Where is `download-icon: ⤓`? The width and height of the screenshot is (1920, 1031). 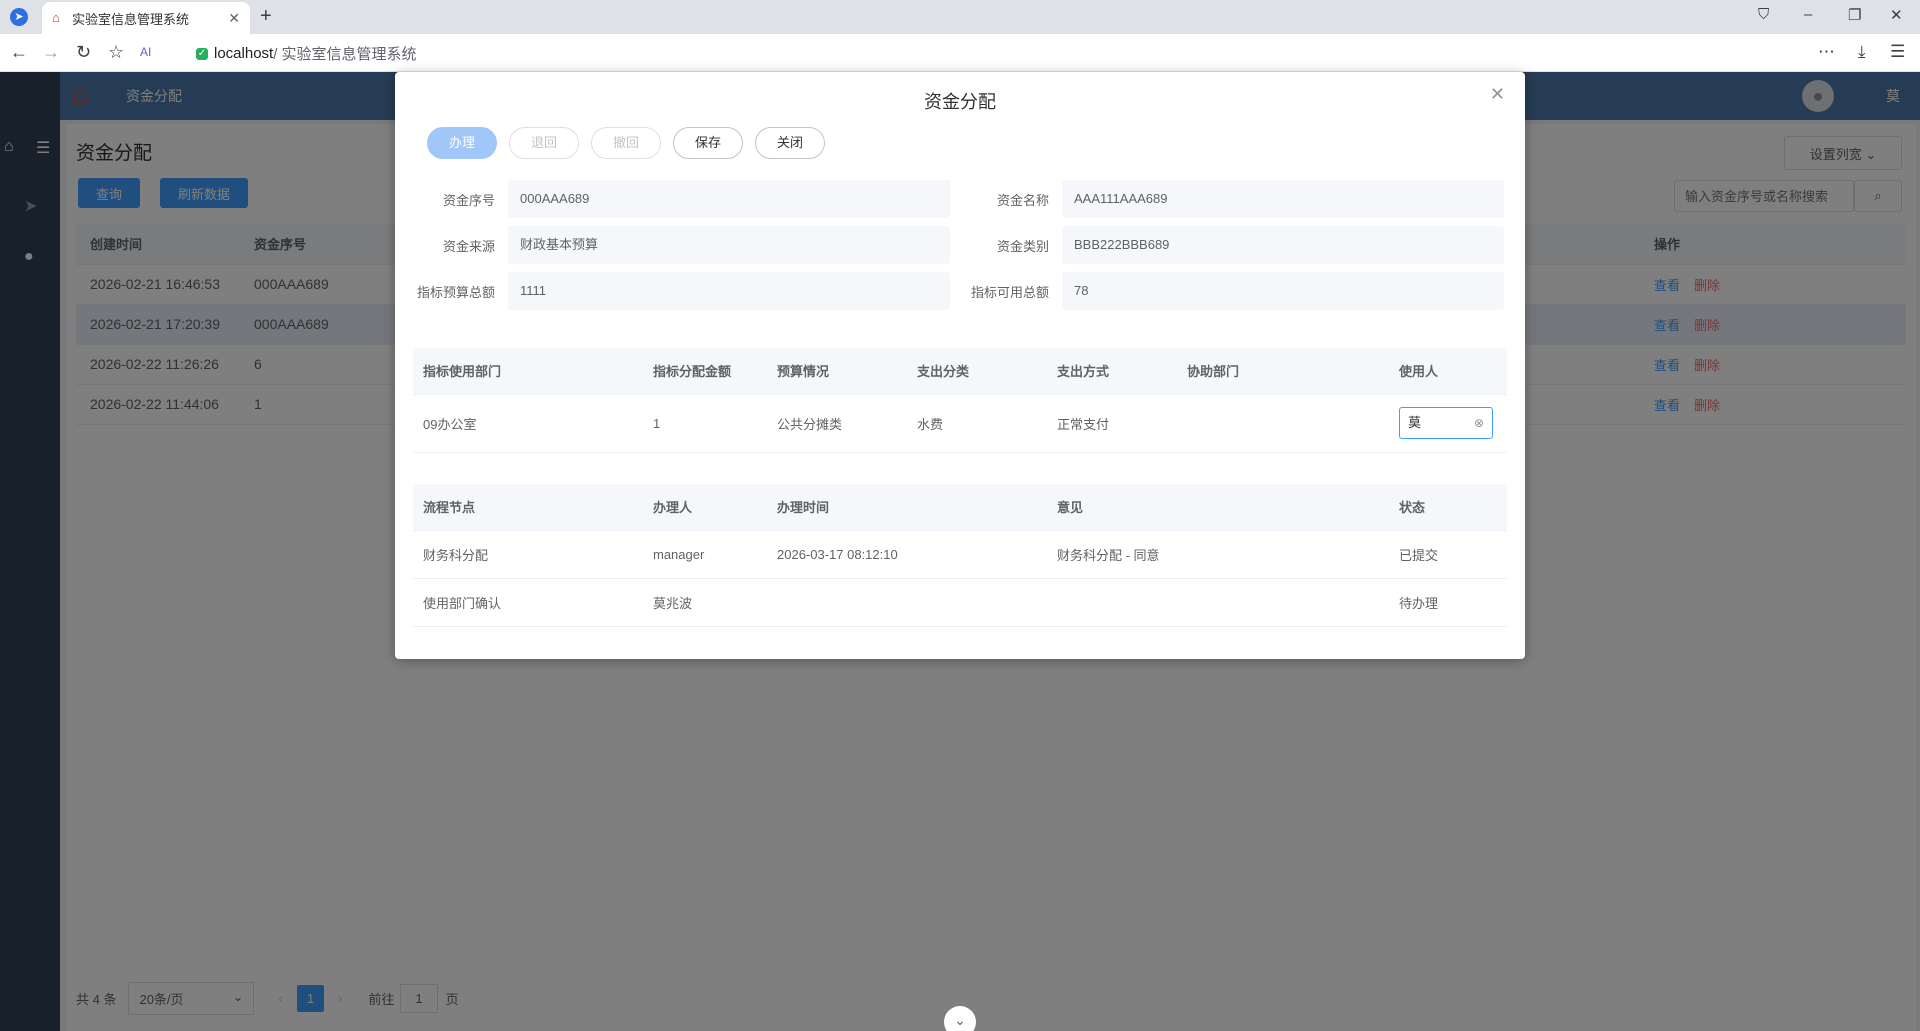 download-icon: ⤓ is located at coordinates (1862, 52).